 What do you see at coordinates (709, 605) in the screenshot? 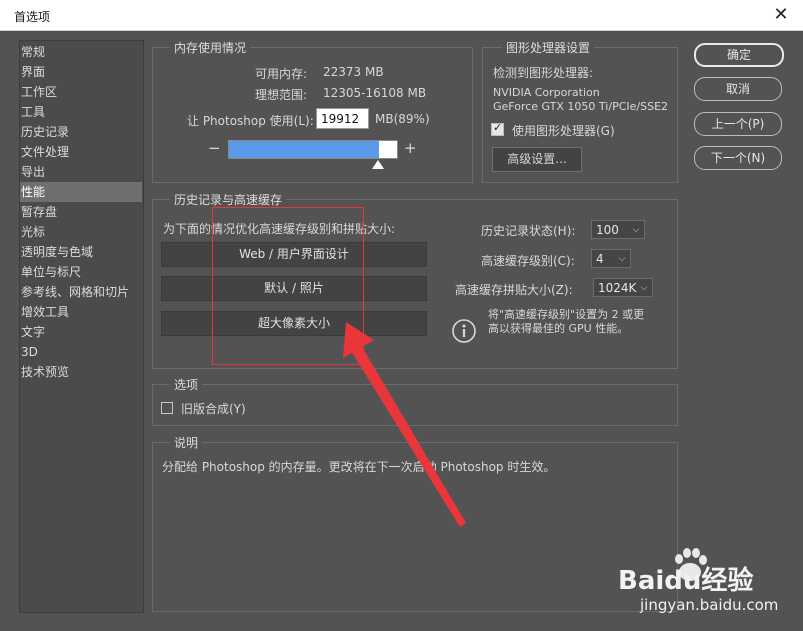
I see `watermark-url: jingyan.baidu.com` at bounding box center [709, 605].